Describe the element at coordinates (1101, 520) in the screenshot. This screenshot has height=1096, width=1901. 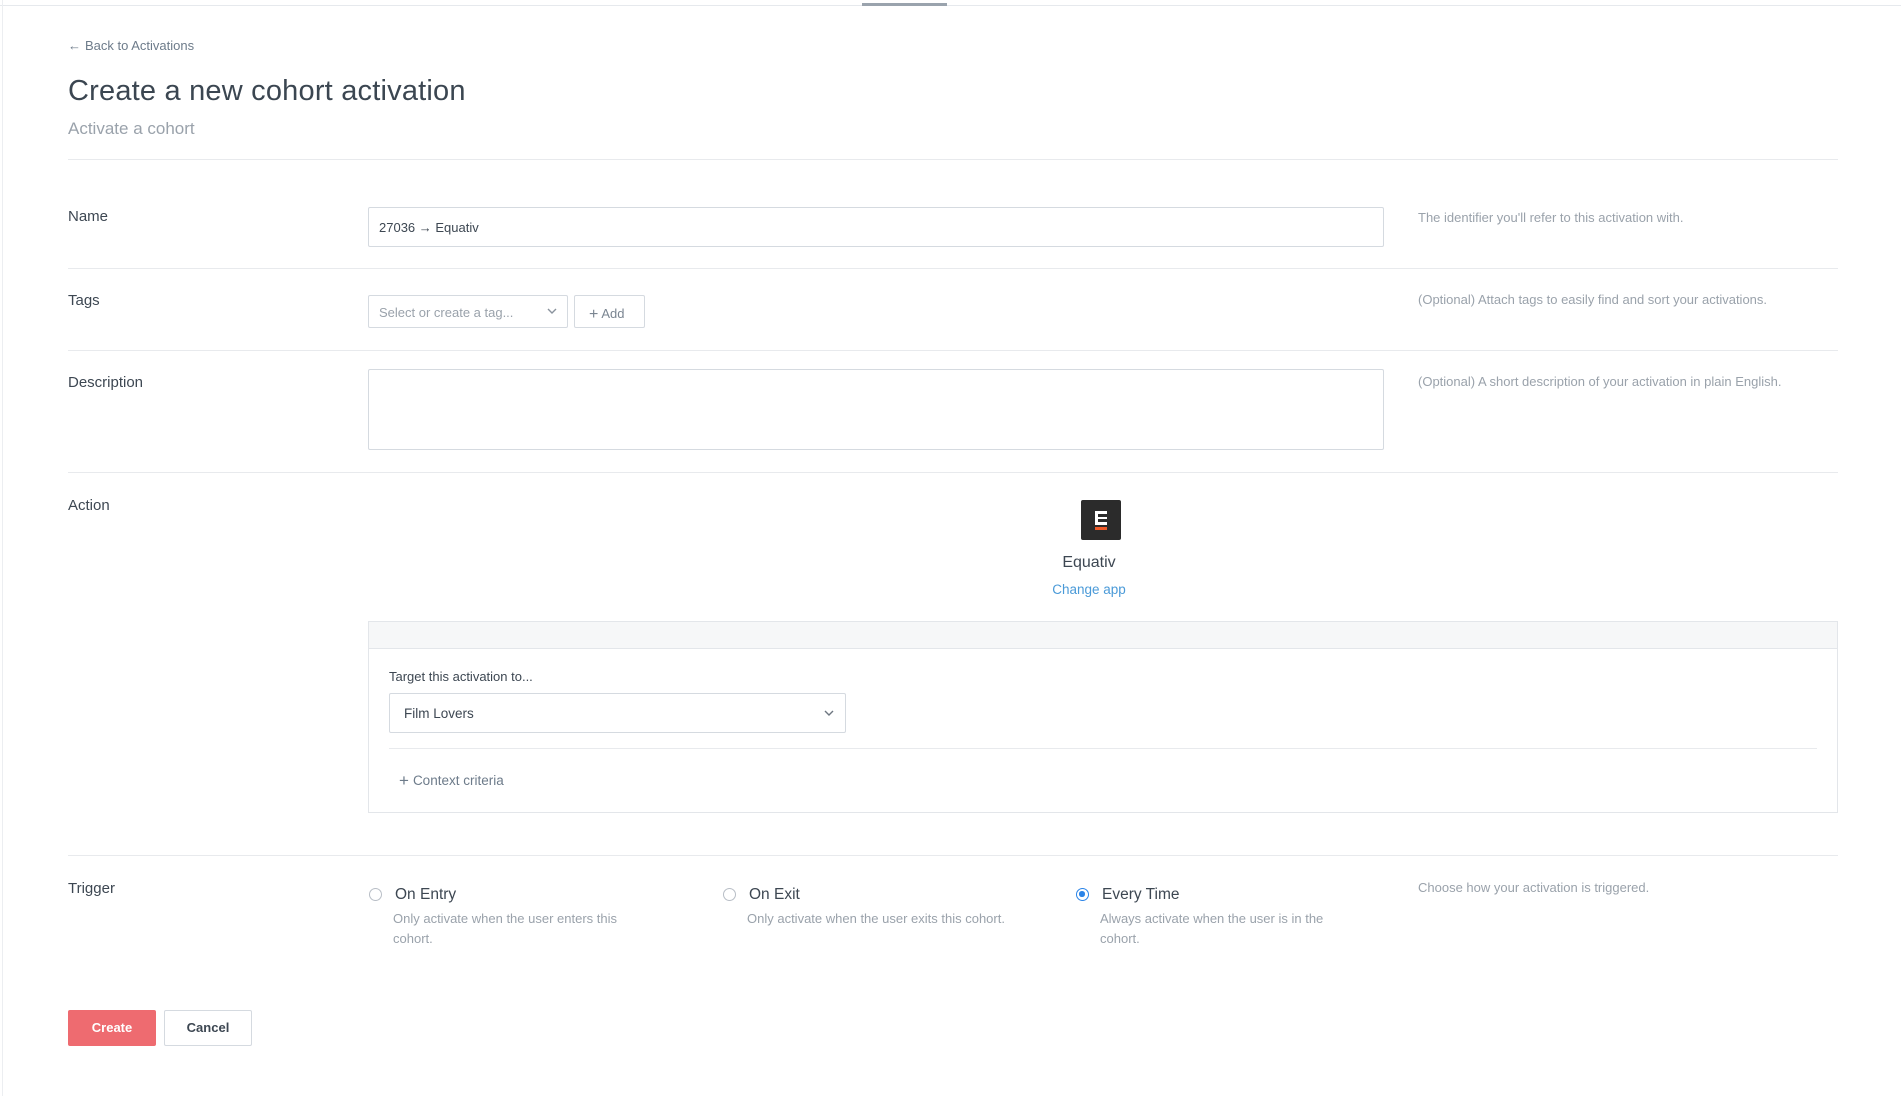
I see `equativ-logo-icon` at that location.